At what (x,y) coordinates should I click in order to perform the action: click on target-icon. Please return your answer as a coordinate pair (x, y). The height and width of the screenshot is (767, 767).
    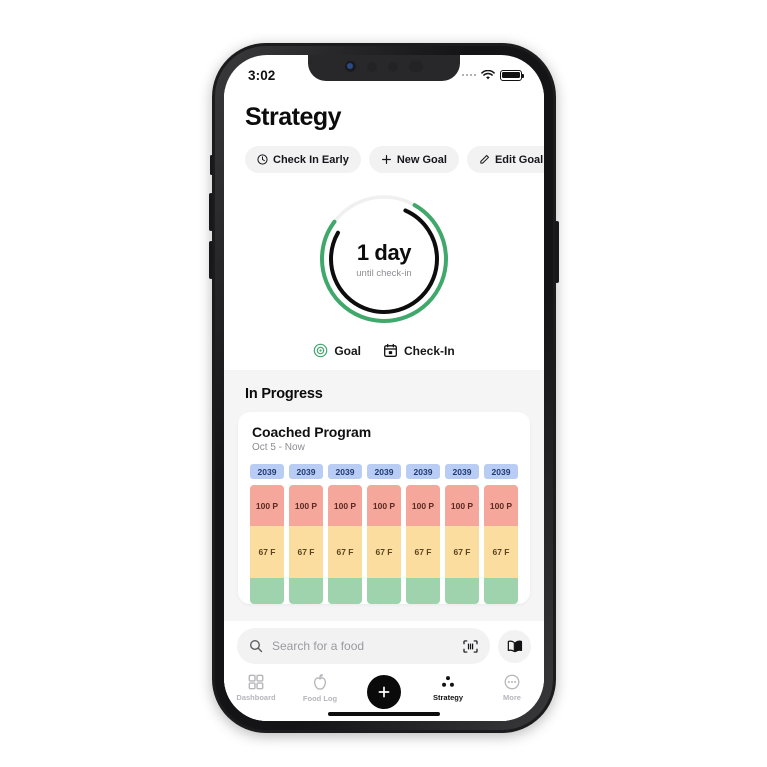
    Looking at the image, I should click on (321, 350).